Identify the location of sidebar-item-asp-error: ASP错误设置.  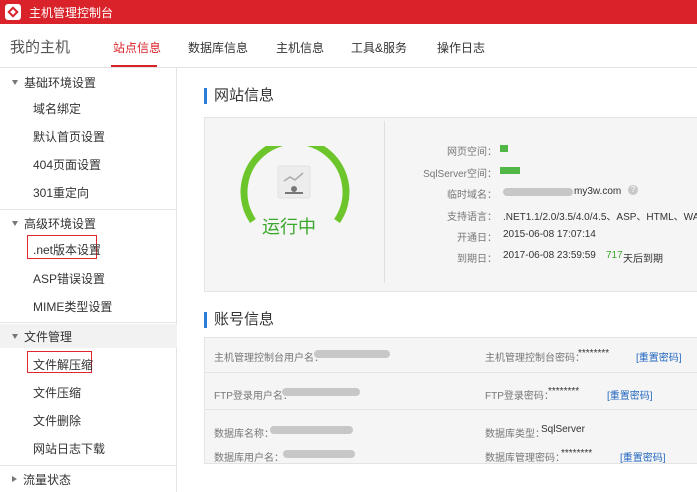
(69, 278).